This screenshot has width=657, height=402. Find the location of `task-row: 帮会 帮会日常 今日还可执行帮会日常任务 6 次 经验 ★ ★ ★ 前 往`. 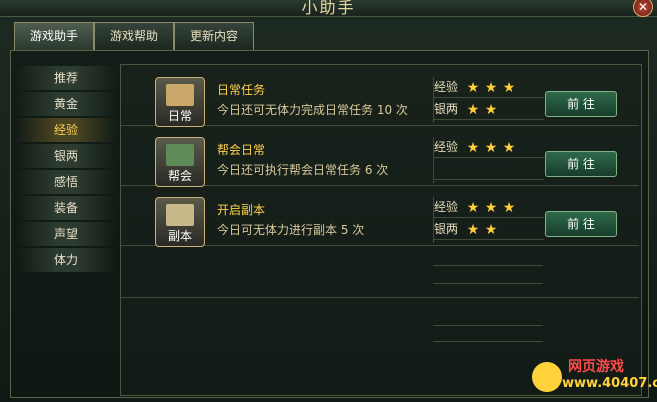

task-row: 帮会 帮会日常 今日还可执行帮会日常任务 6 次 经验 ★ ★ ★ 前 往 is located at coordinates (380, 156).